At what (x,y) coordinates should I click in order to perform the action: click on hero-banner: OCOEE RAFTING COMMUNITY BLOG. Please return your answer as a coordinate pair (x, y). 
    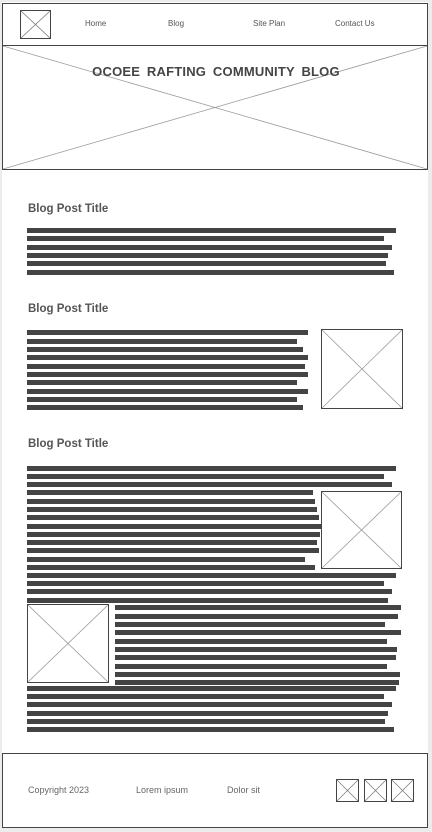
    Looking at the image, I should click on (215, 107).